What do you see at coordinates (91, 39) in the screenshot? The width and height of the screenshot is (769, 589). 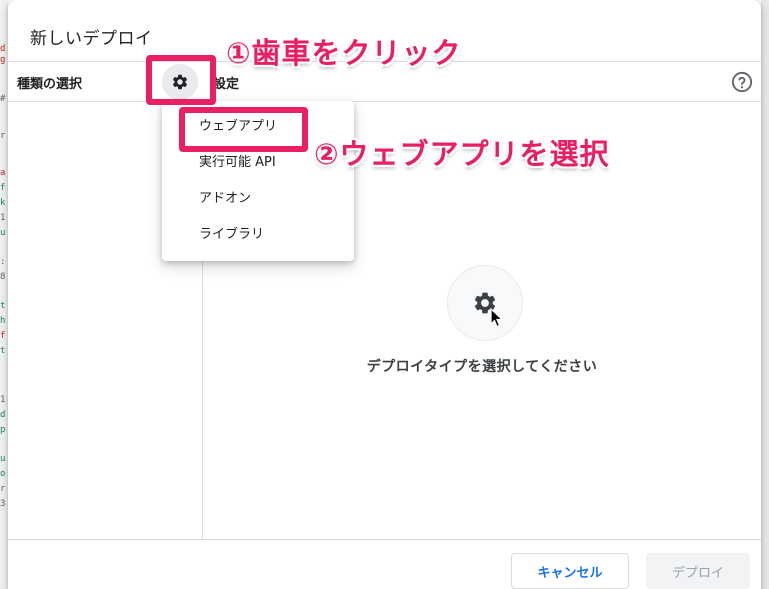 I see `dialog-title: 新しいデプロイ` at bounding box center [91, 39].